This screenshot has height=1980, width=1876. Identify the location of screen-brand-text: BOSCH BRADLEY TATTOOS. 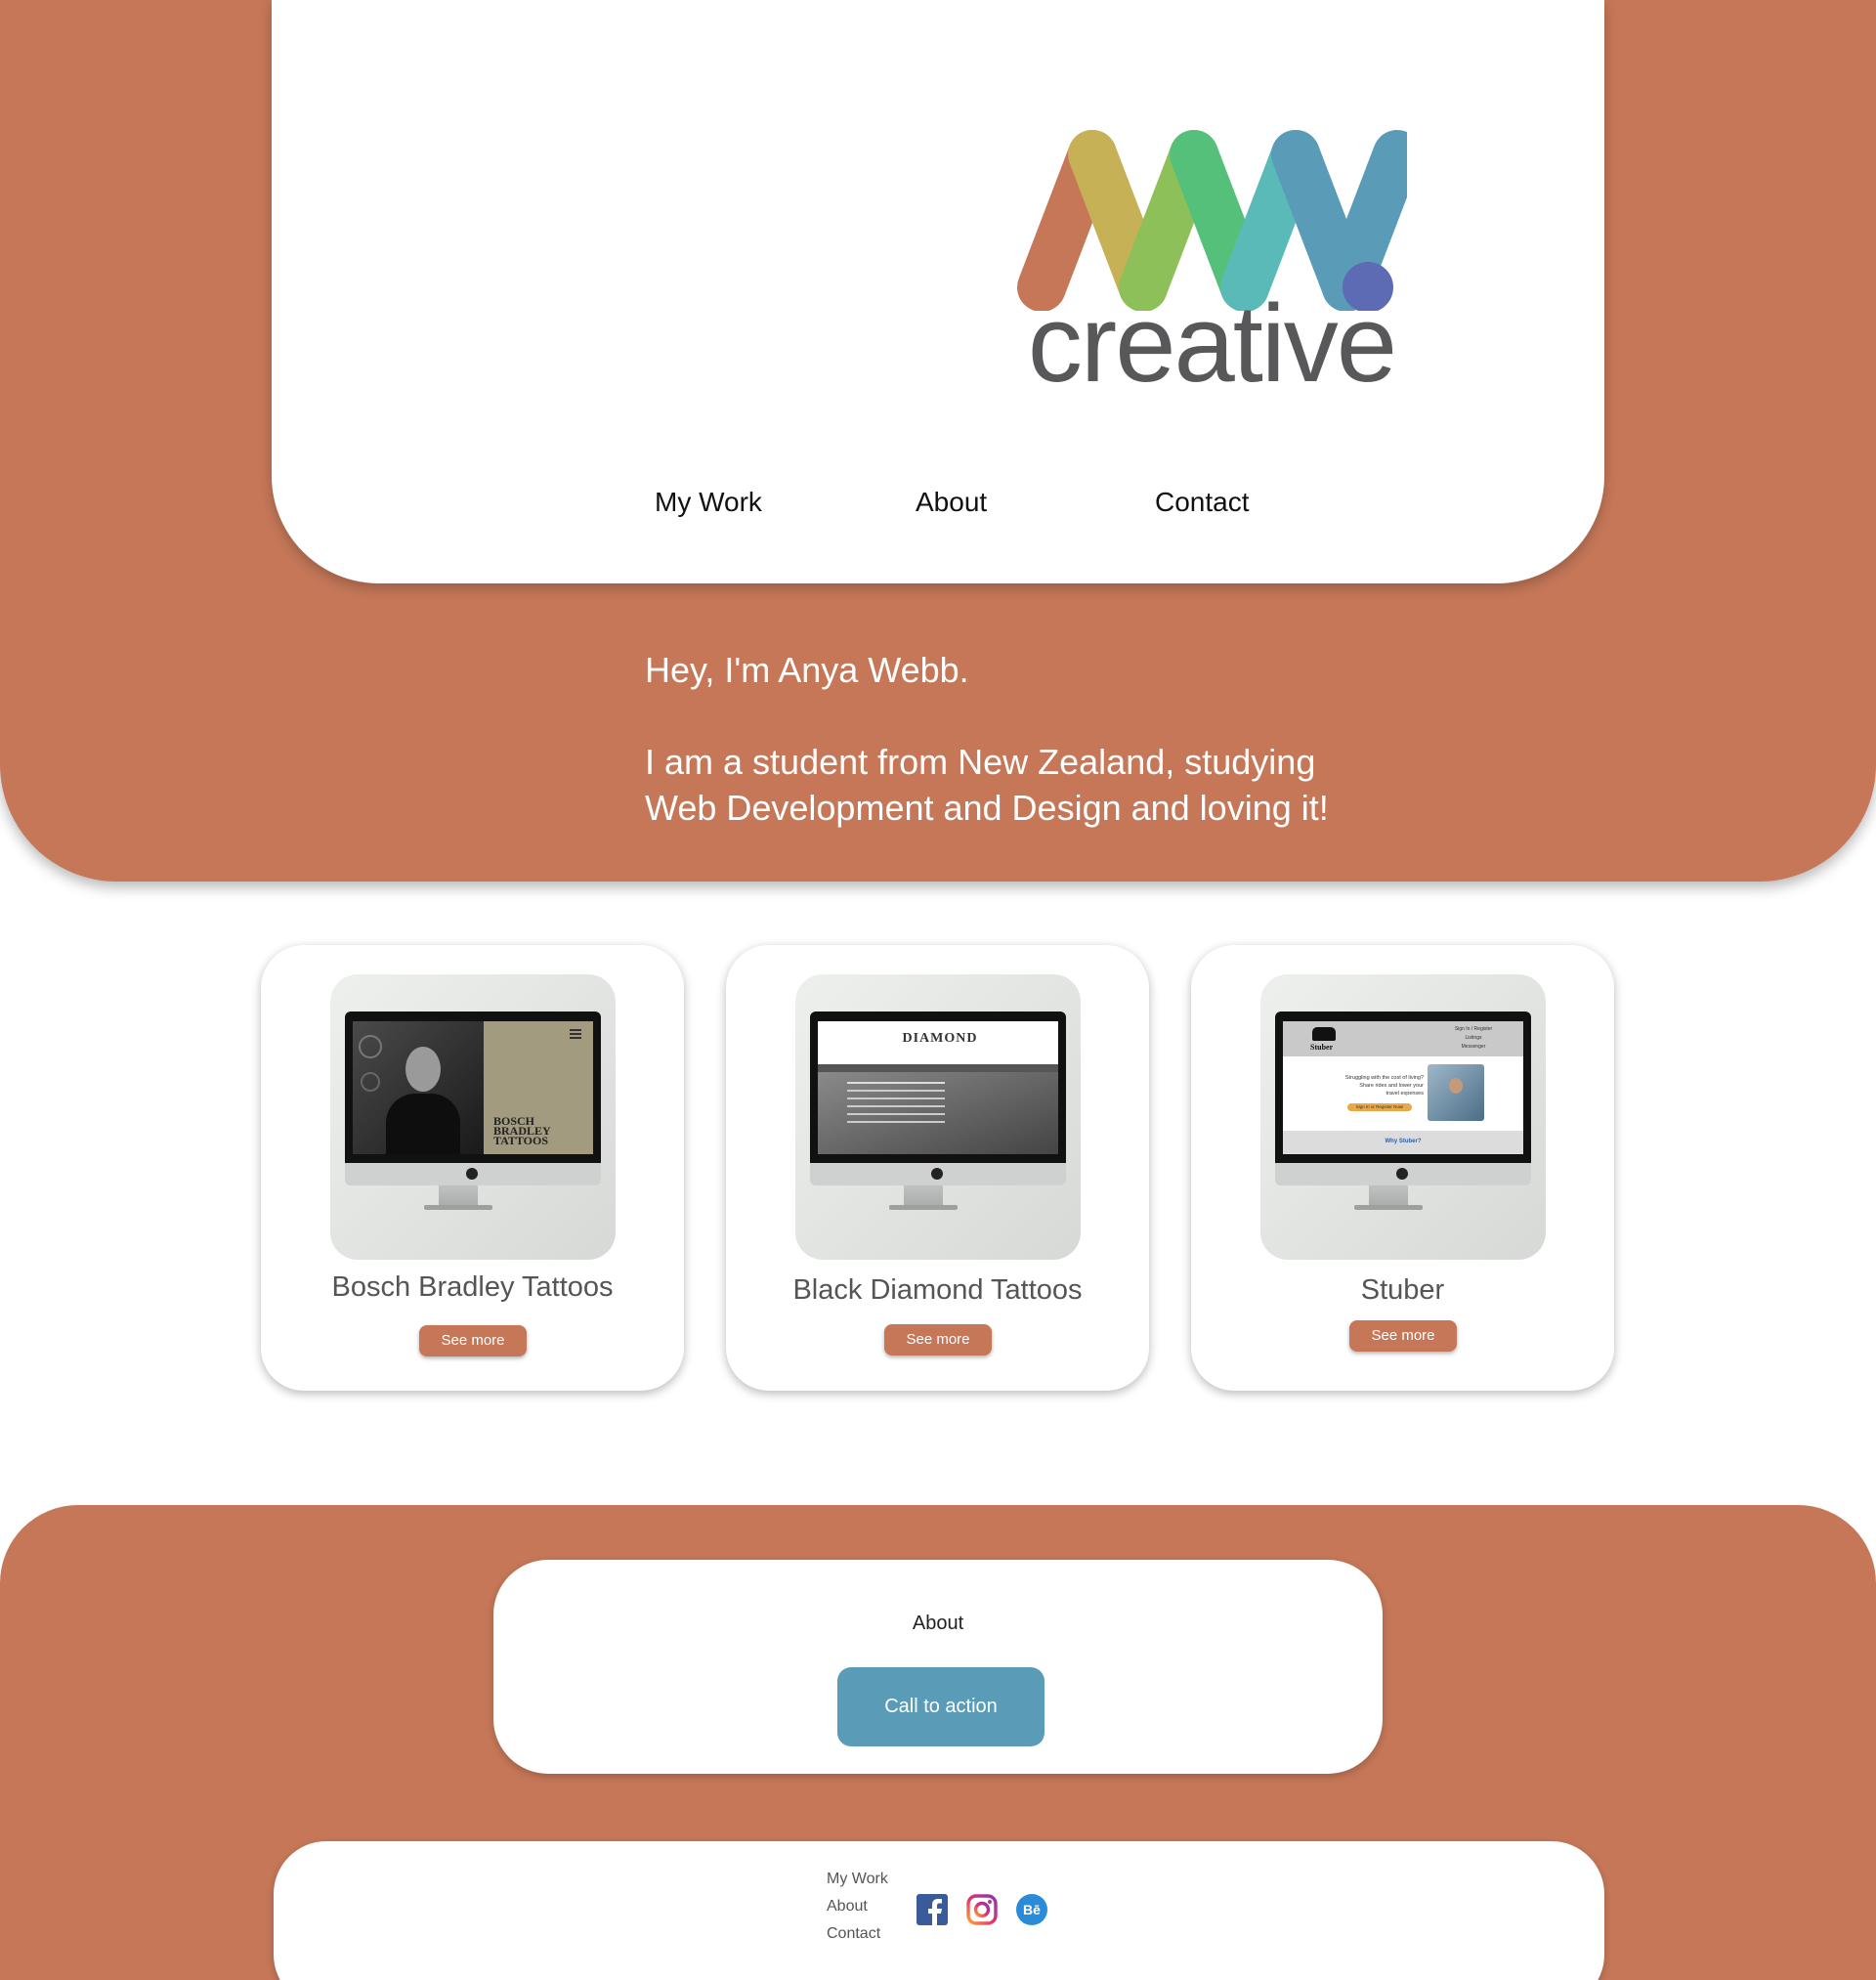
(522, 1130).